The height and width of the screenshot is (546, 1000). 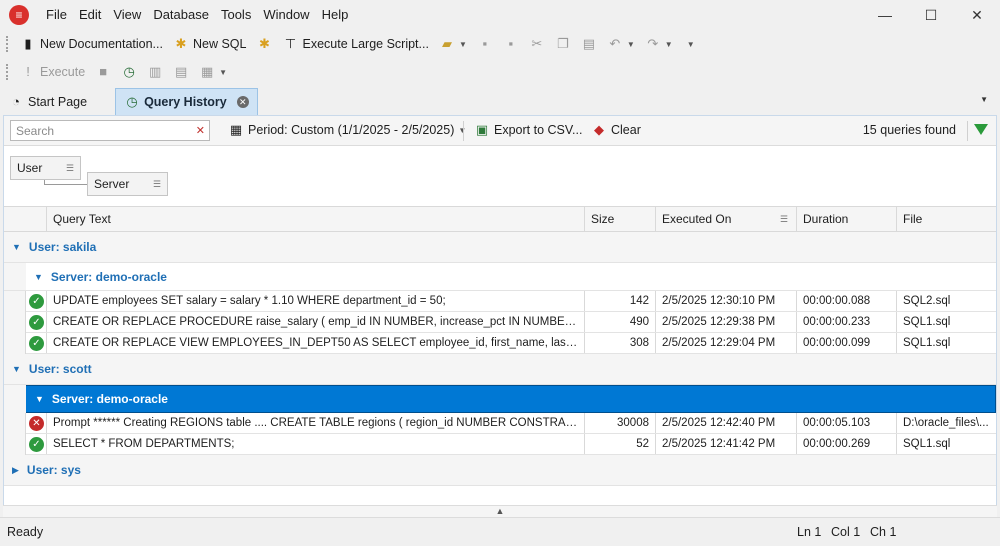 I want to click on cell-size: 490, so click(x=619, y=322).